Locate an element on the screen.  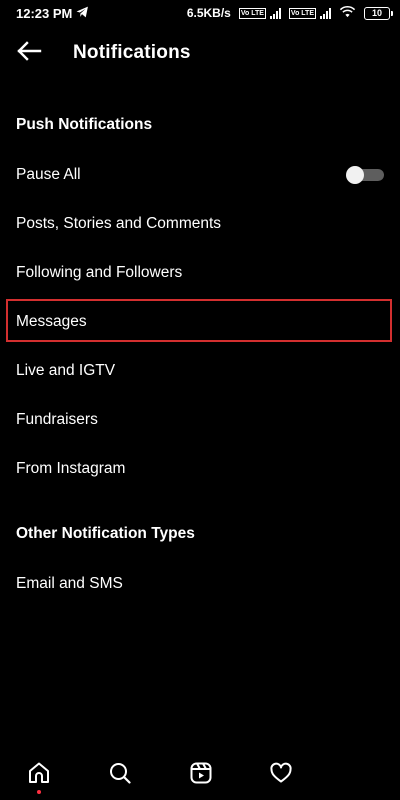
row-messages: Messages is located at coordinates (200, 321).